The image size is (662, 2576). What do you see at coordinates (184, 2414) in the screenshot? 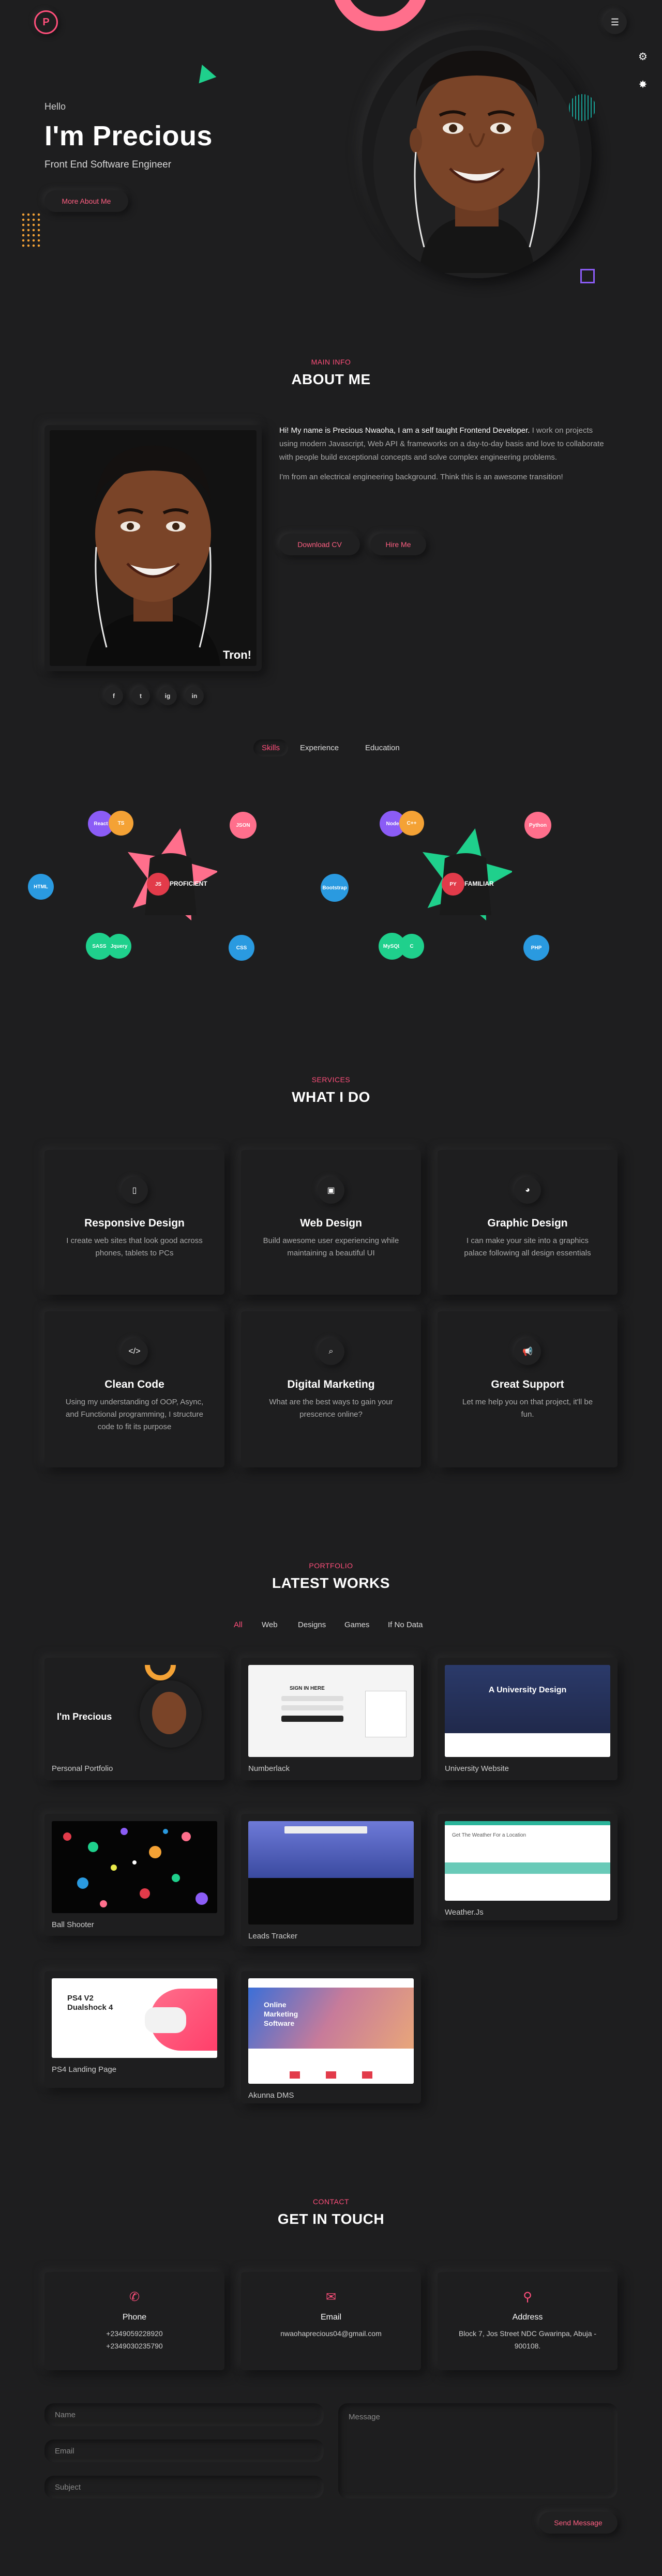
I see `name-input` at bounding box center [184, 2414].